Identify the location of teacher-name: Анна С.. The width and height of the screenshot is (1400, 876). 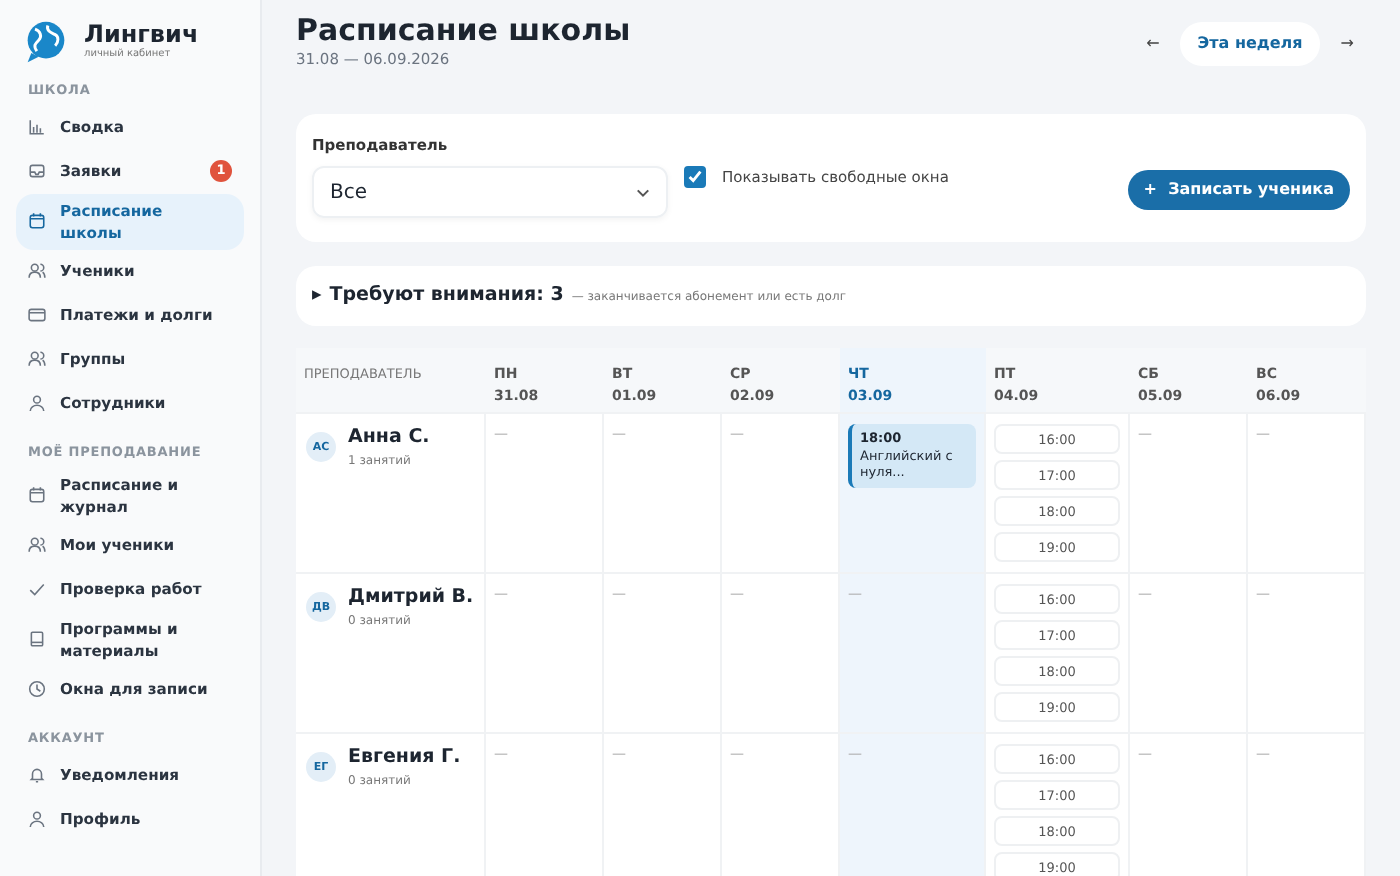
(389, 439).